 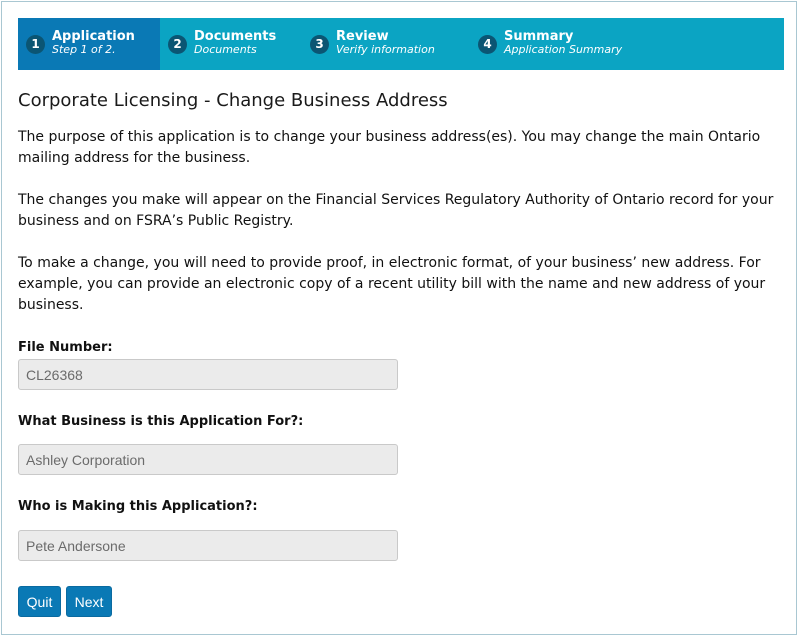 What do you see at coordinates (385, 49) in the screenshot?
I see `step-subtitle: Verify information` at bounding box center [385, 49].